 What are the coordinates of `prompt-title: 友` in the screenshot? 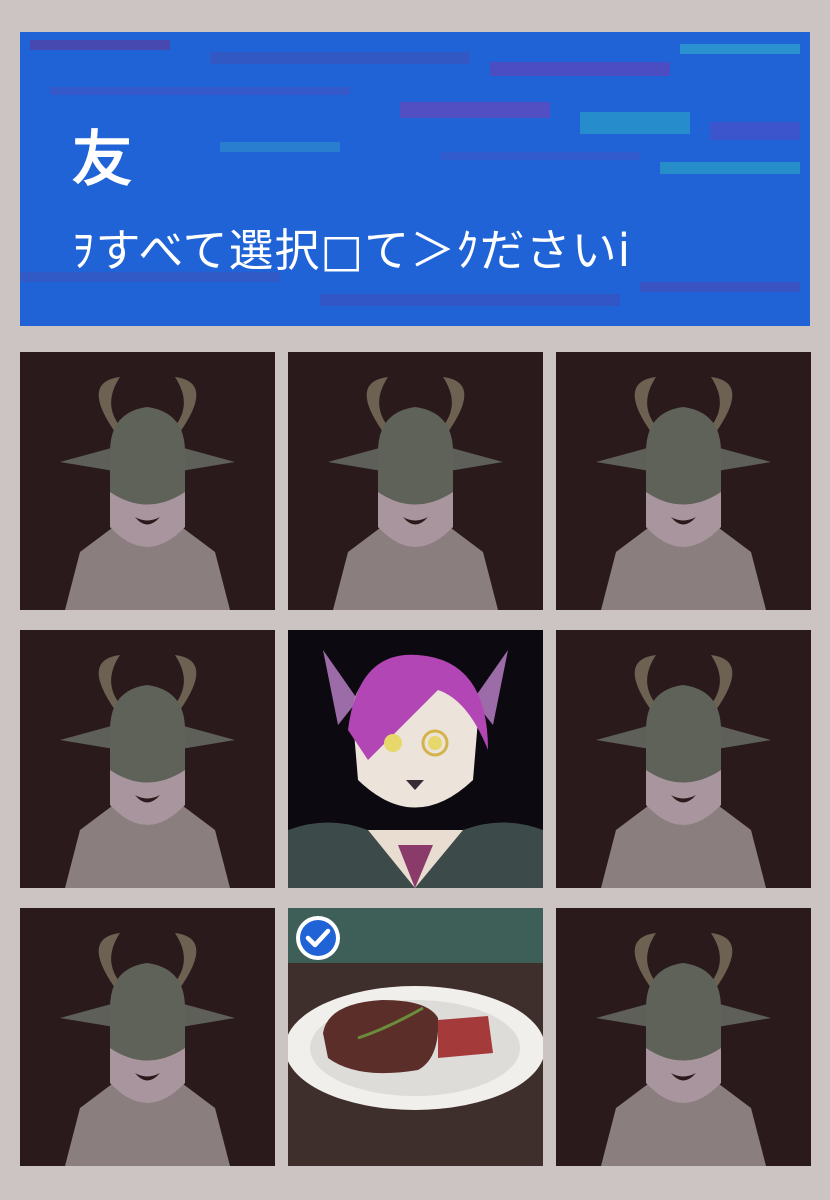 It's located at (102, 160).